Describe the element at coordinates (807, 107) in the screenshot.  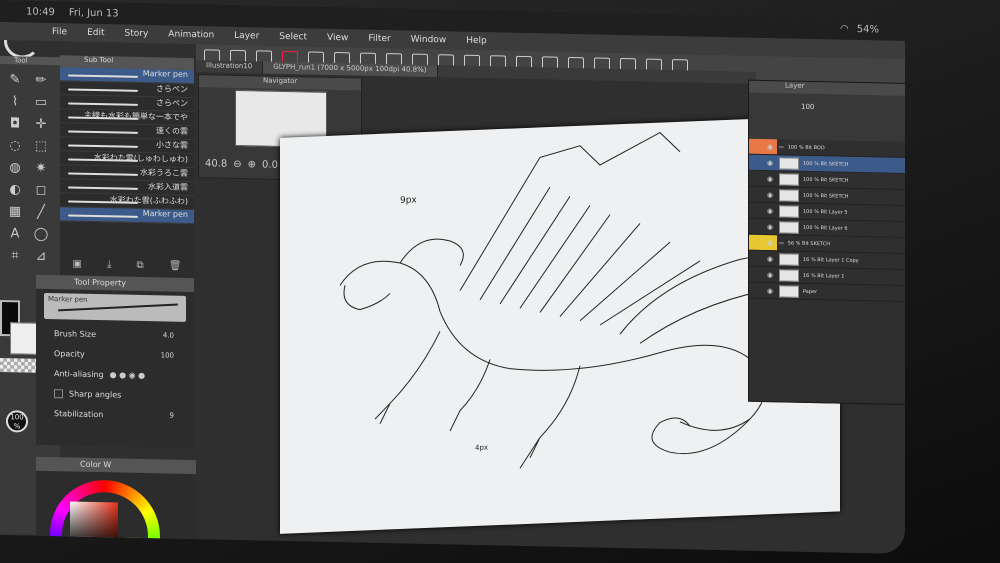
I see `layer-opacity-value: 100` at that location.